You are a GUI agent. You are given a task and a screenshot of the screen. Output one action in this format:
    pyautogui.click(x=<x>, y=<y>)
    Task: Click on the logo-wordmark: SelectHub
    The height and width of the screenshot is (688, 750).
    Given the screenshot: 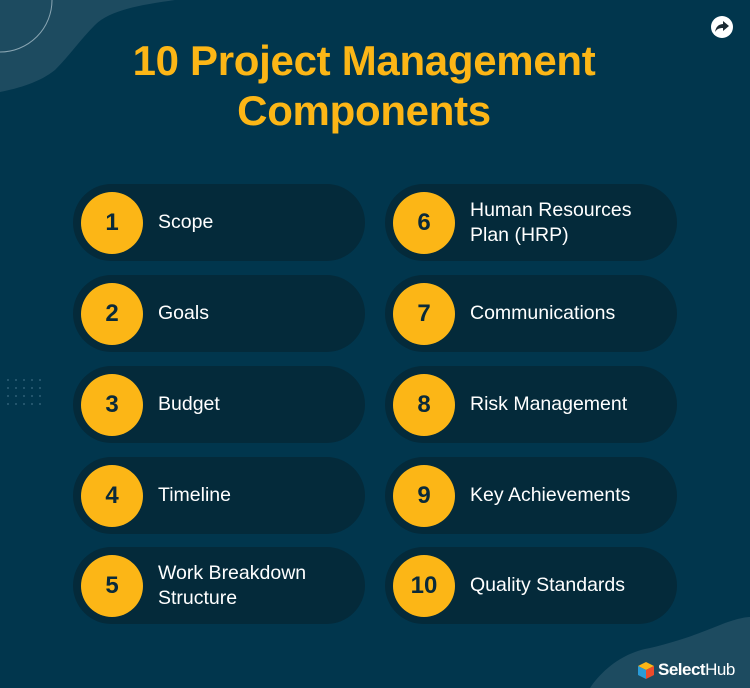 What is the action you would take?
    pyautogui.click(x=696, y=670)
    